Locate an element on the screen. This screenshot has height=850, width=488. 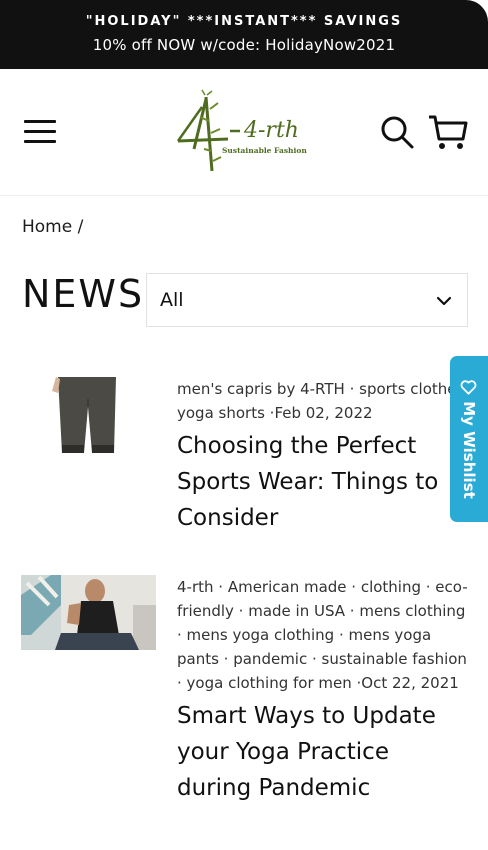
logo-tagline: Sustainable Fashion is located at coordinates (264, 150).